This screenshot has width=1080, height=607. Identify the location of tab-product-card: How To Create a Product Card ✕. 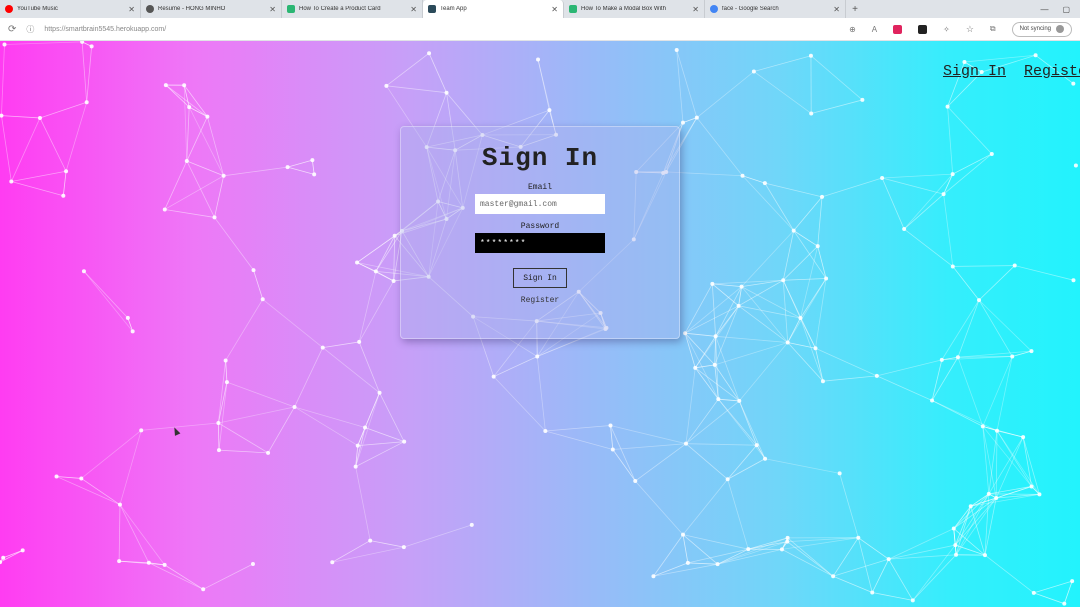
(352, 9).